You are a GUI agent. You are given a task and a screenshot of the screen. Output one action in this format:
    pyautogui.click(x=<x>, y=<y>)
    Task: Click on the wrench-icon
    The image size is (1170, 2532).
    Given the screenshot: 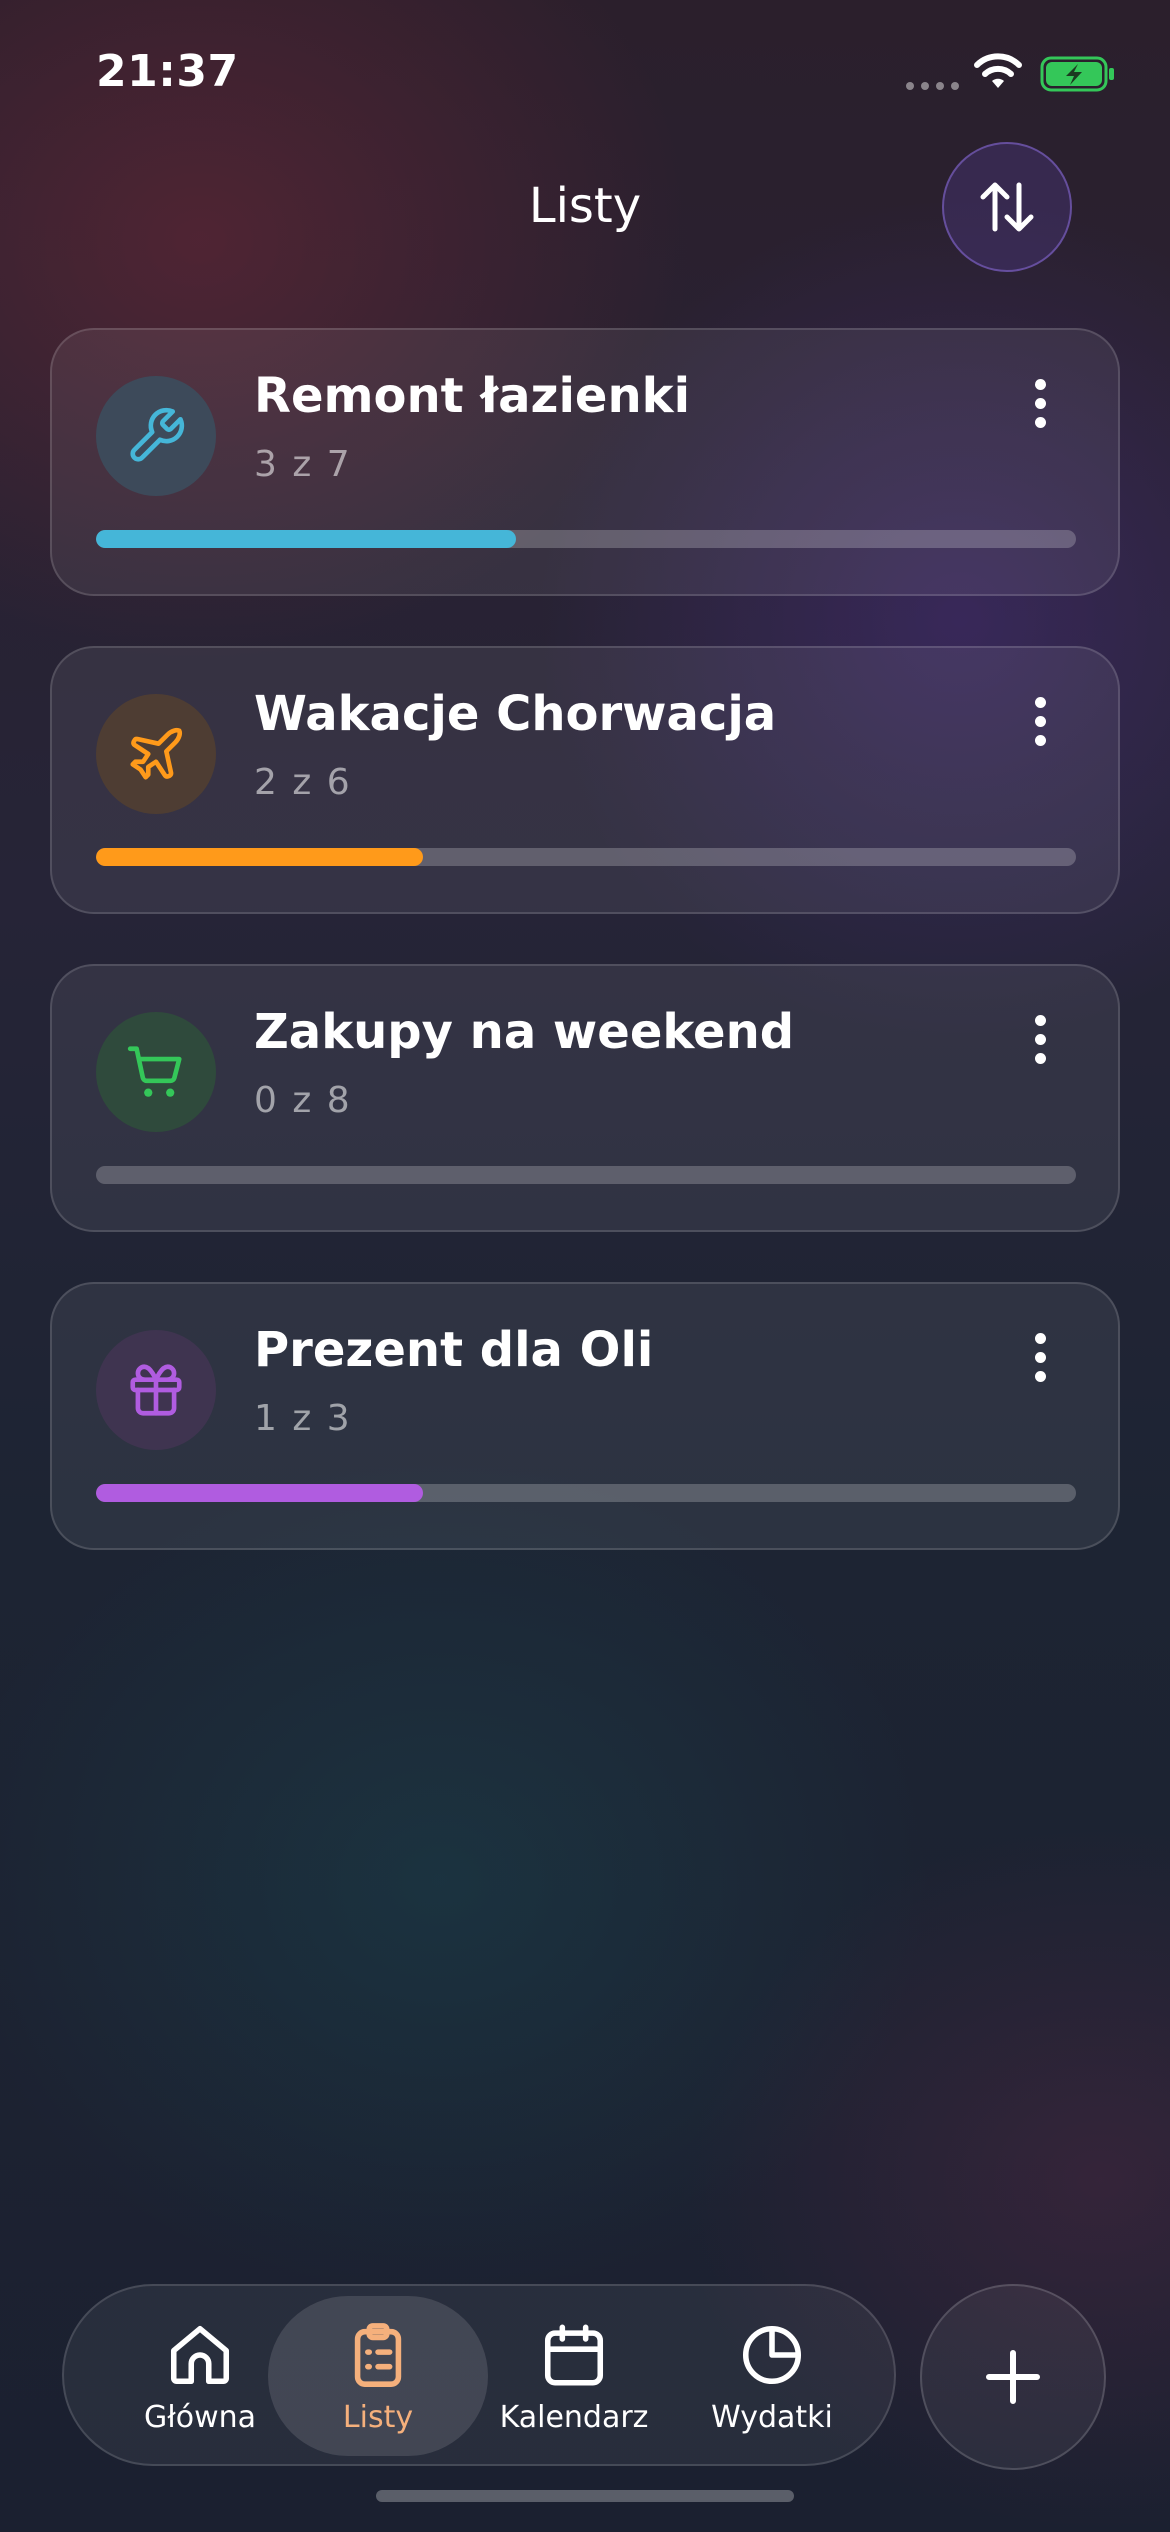 What is the action you would take?
    pyautogui.click(x=157, y=434)
    